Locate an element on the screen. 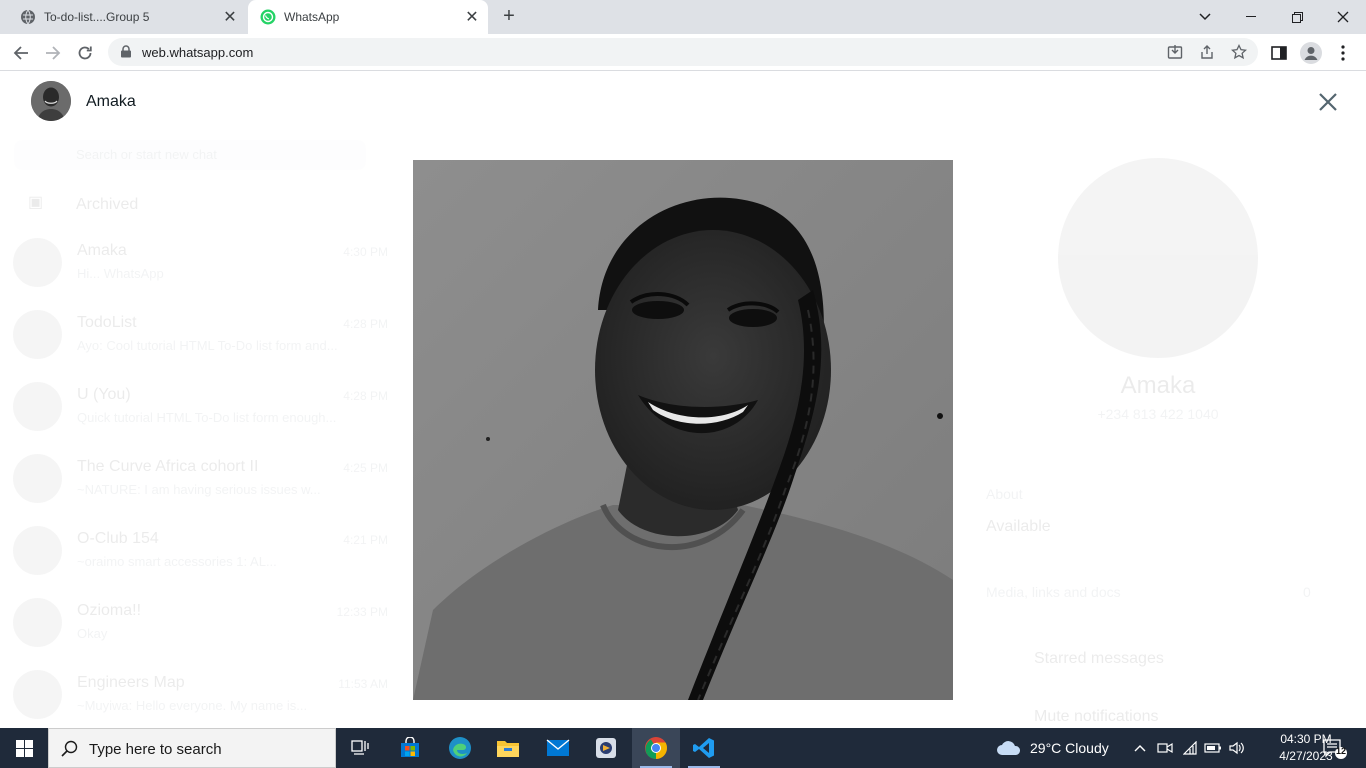  search-icon is located at coordinates (70, 749).